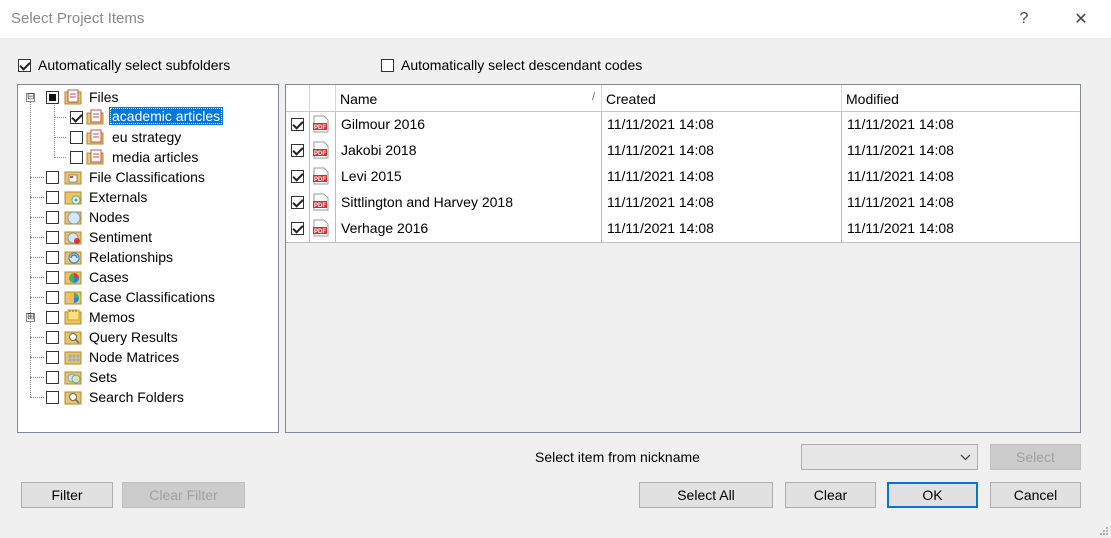  What do you see at coordinates (148, 357) in the screenshot?
I see `tree-item-node-matrices: Node Matrices` at bounding box center [148, 357].